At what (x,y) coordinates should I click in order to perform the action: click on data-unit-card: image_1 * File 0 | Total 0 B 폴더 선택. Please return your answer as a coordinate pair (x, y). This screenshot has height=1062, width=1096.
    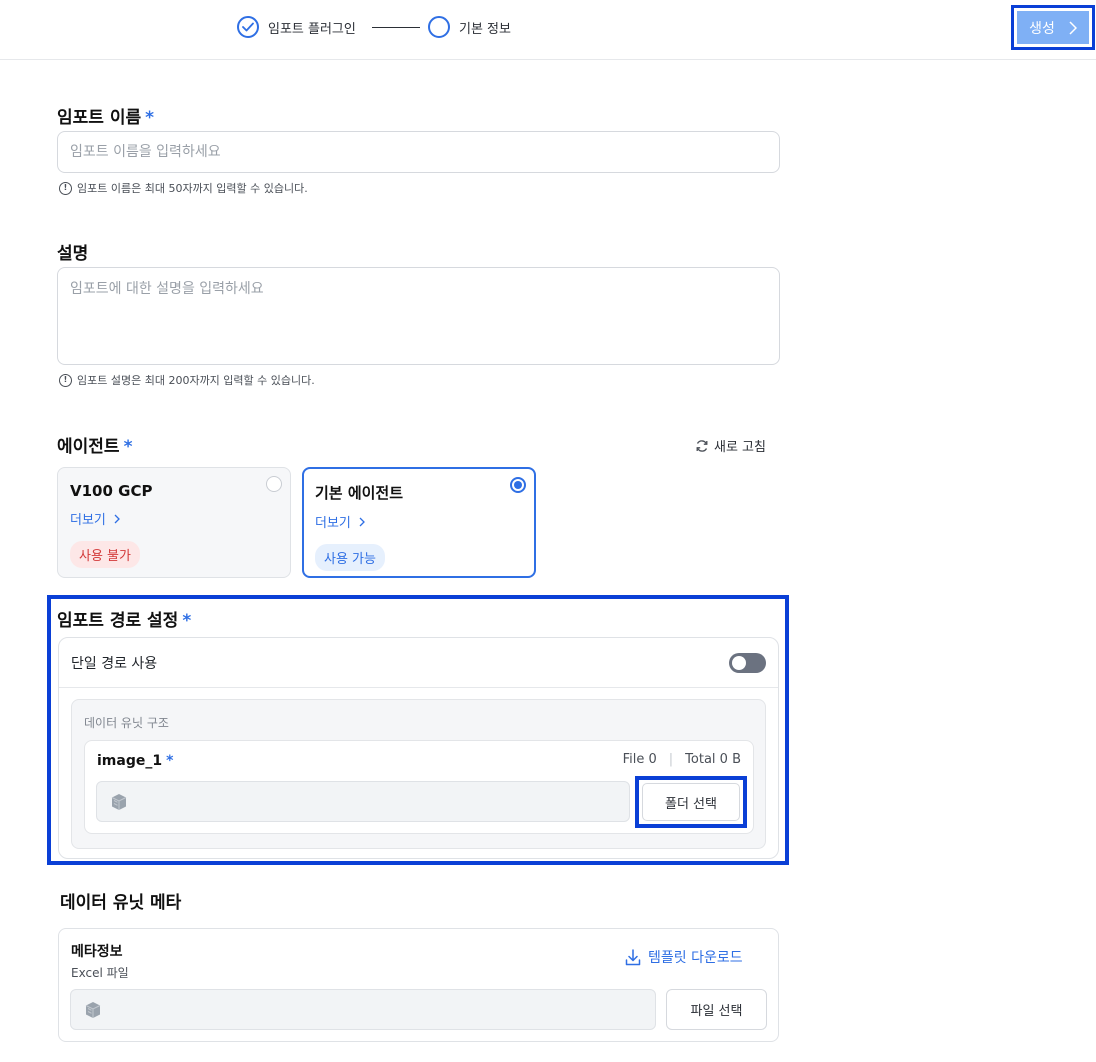
    Looking at the image, I should click on (419, 787).